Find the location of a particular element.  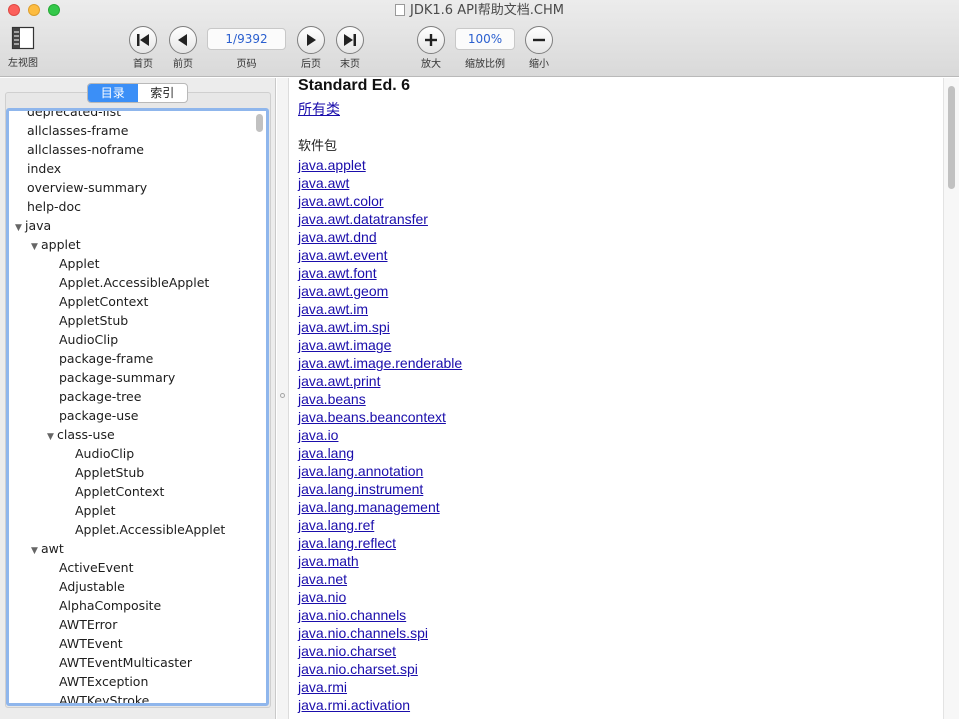

package-link: java.awt.im is located at coordinates (380, 309).